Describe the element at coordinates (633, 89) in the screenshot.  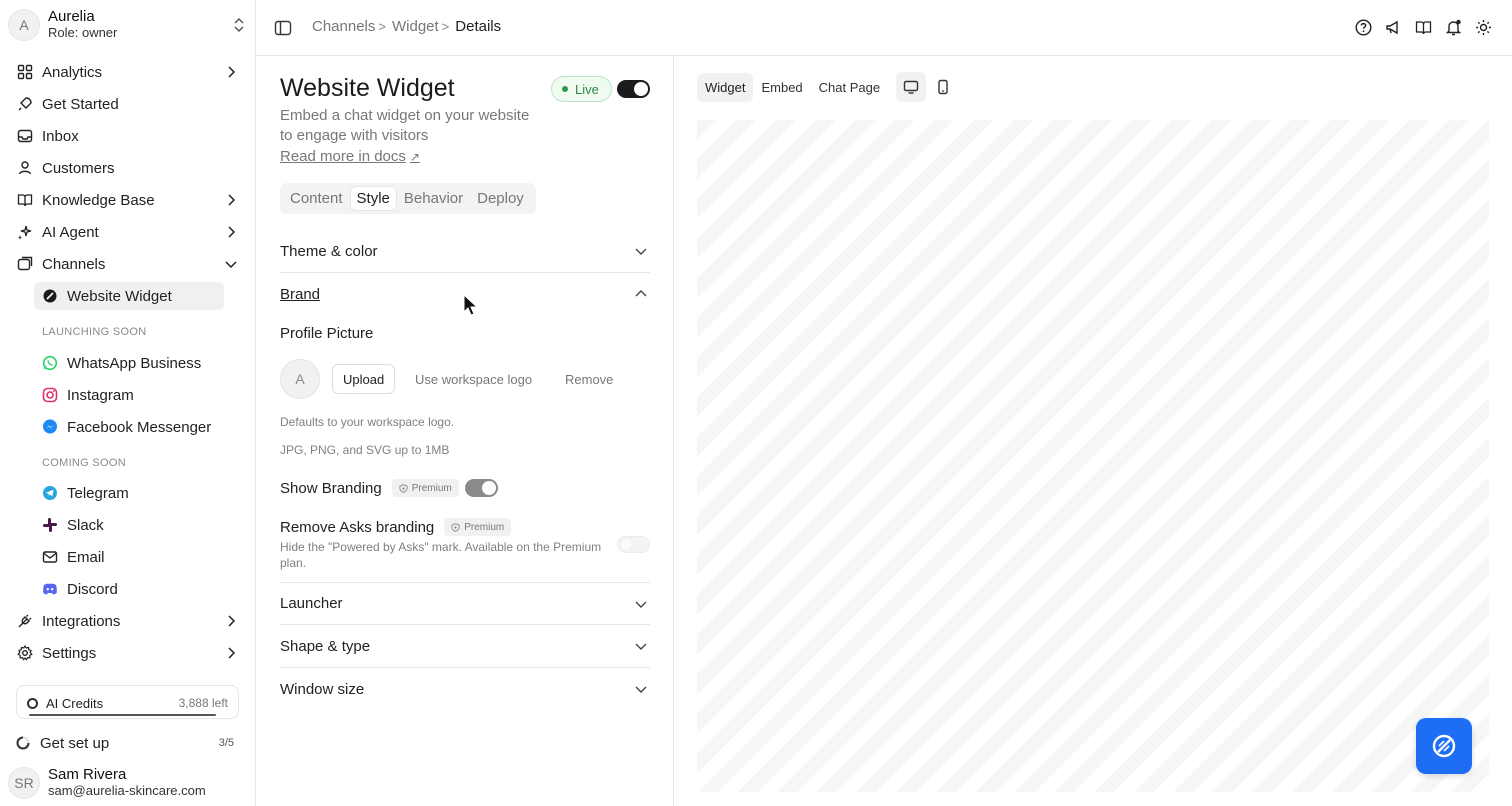
I see `widget-enabled-toggle` at that location.